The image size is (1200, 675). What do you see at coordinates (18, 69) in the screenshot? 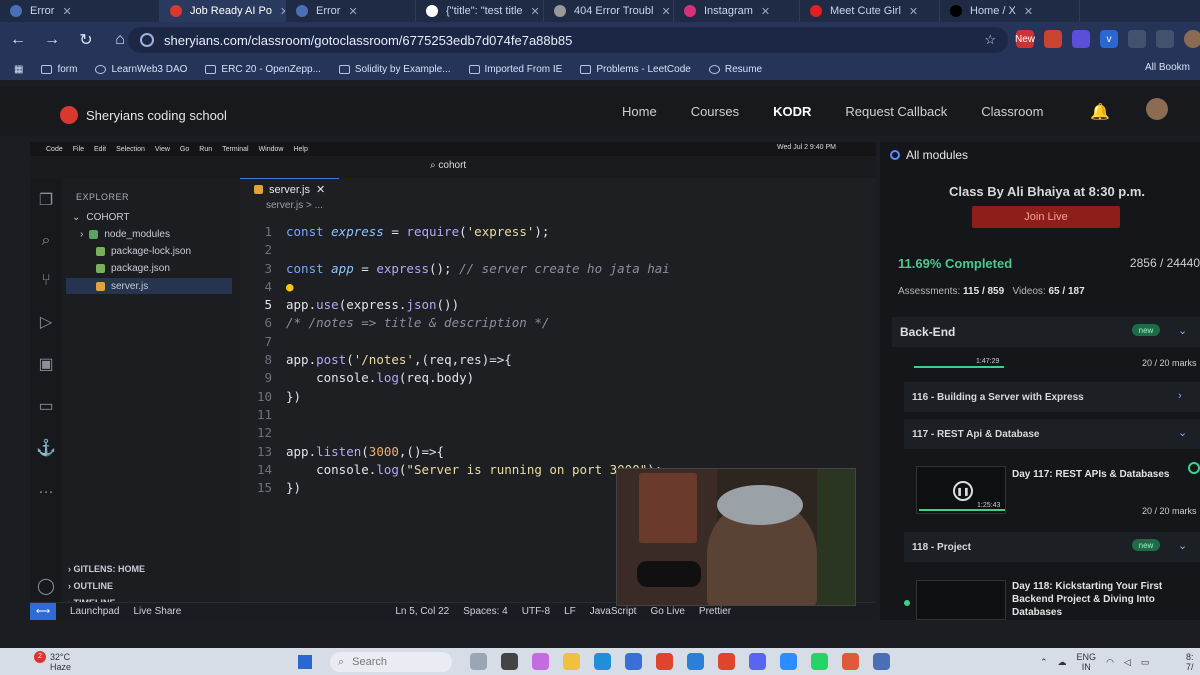
I see `apps-icon: ▦` at bounding box center [18, 69].